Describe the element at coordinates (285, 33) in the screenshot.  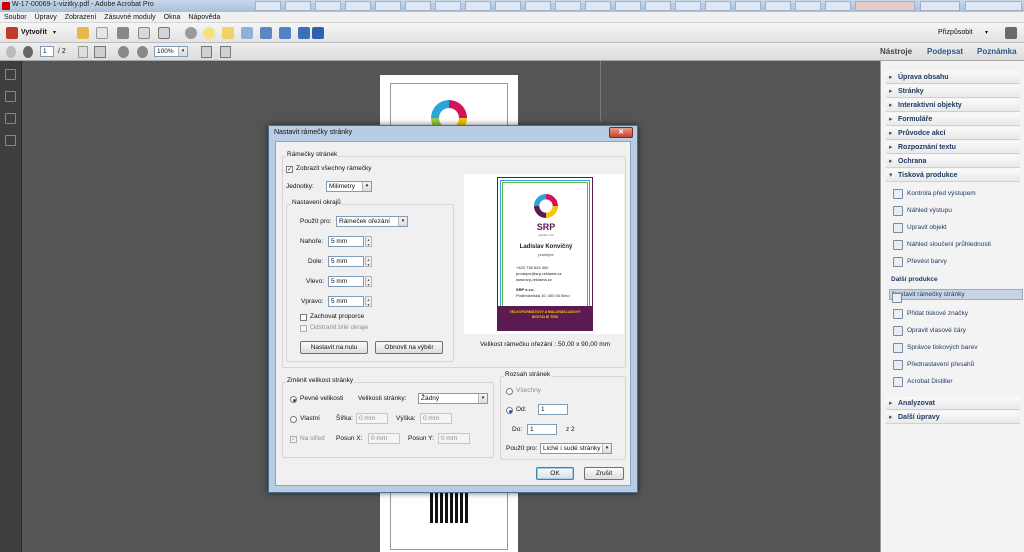
I see `forms-icon` at that location.